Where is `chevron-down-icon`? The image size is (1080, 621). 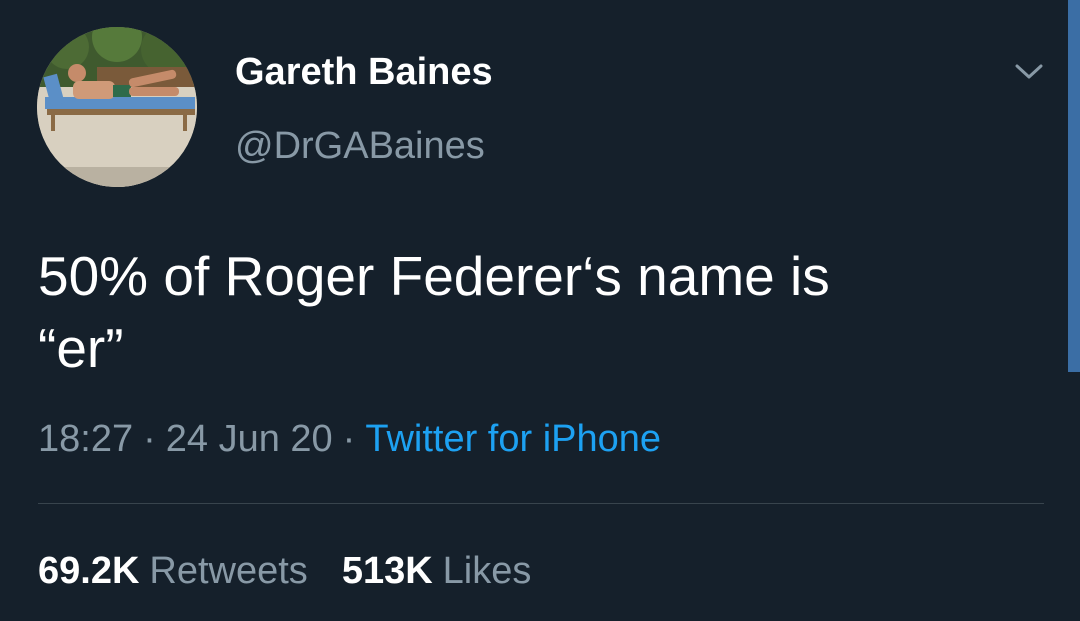
chevron-down-icon is located at coordinates (1029, 71).